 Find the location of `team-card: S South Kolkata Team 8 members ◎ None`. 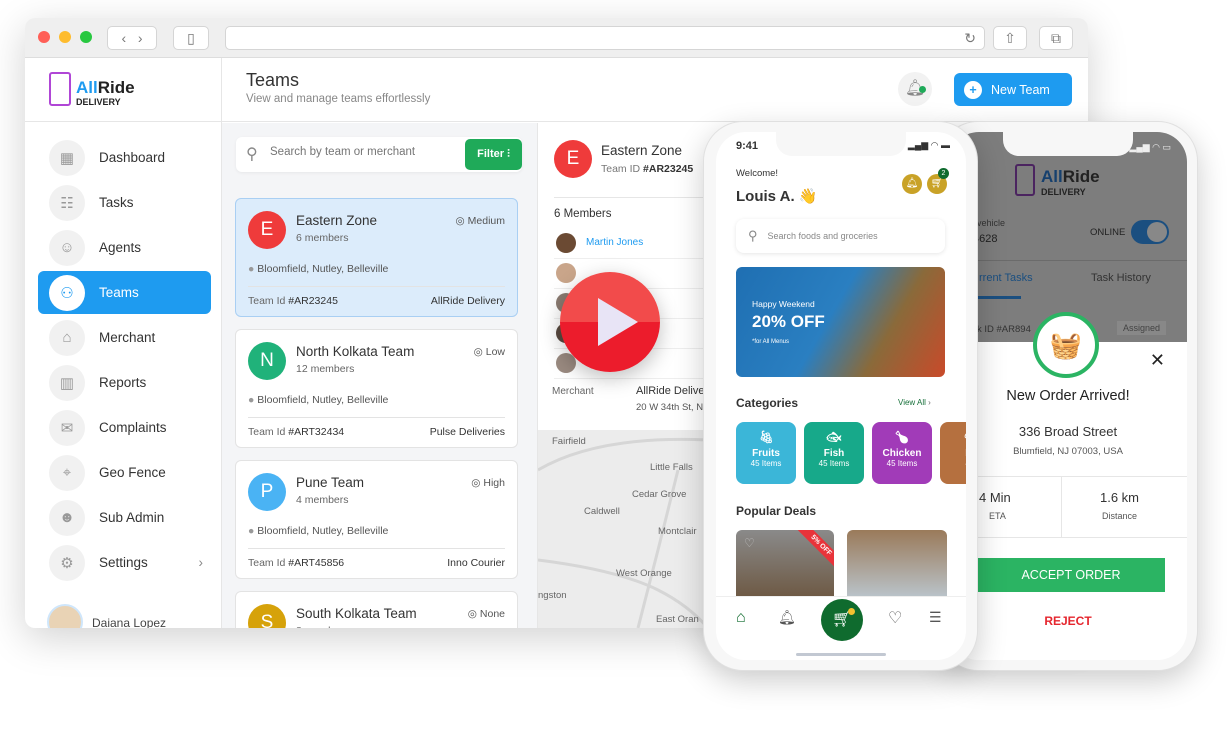

team-card: S South Kolkata Team 8 members ◎ None is located at coordinates (376, 609).